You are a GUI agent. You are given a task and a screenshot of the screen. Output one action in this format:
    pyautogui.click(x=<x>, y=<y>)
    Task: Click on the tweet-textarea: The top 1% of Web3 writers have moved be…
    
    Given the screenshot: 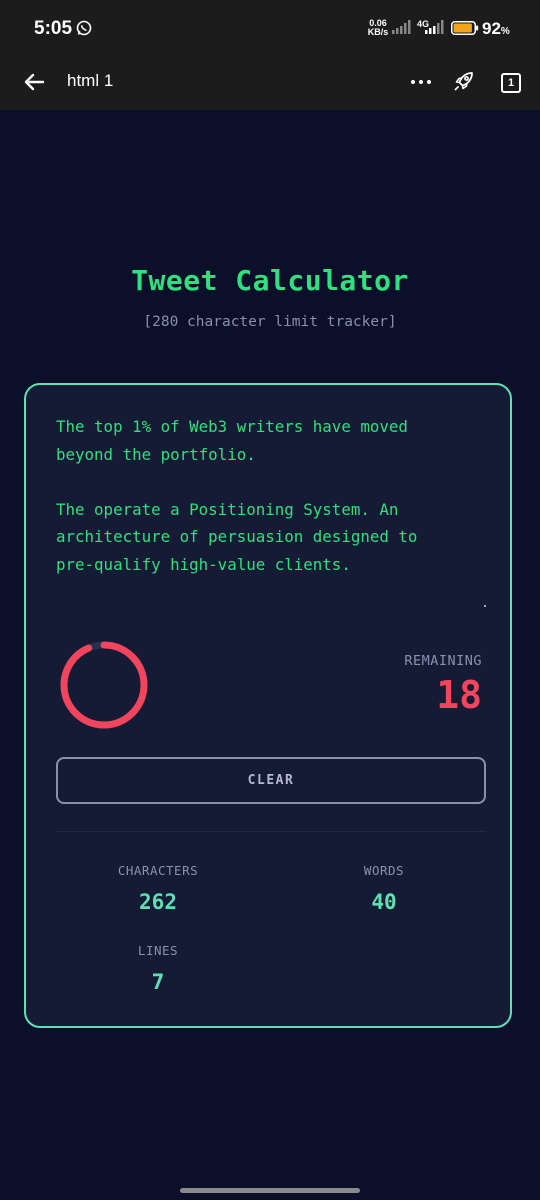 What is the action you would take?
    pyautogui.click(x=271, y=496)
    